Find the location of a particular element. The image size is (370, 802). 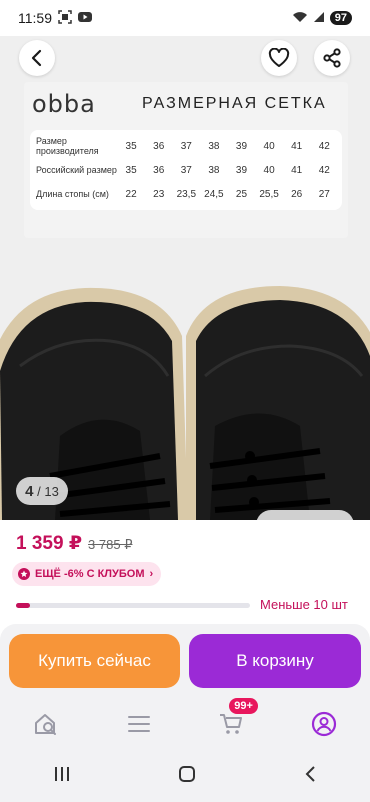

recent-apps-button is located at coordinates (62, 776).